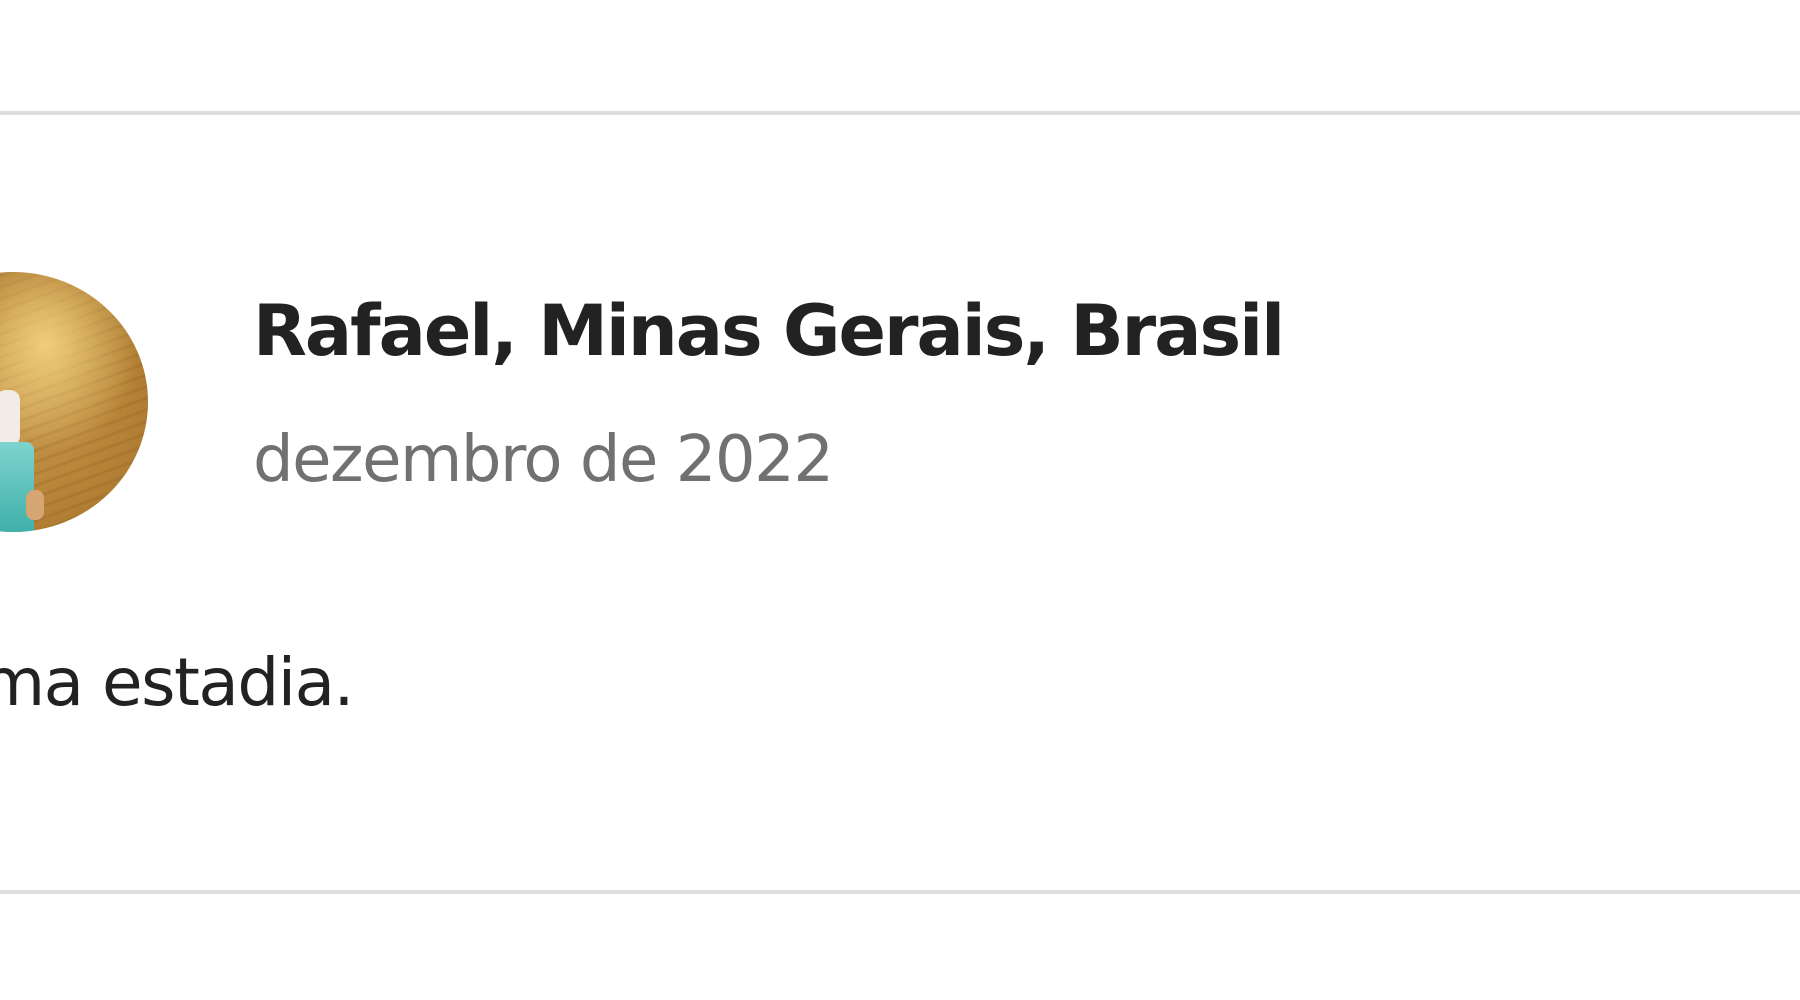 This screenshot has width=1800, height=1000. What do you see at coordinates (74, 402) in the screenshot?
I see `avatar` at bounding box center [74, 402].